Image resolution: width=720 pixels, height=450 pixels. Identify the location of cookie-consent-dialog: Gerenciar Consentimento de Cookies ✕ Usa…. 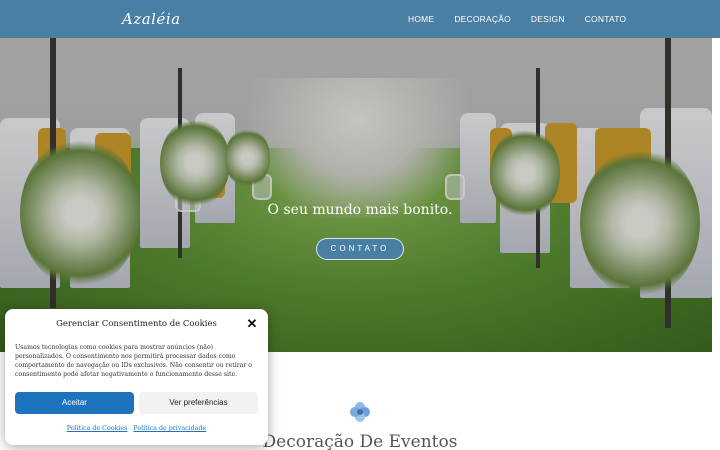
(136, 377).